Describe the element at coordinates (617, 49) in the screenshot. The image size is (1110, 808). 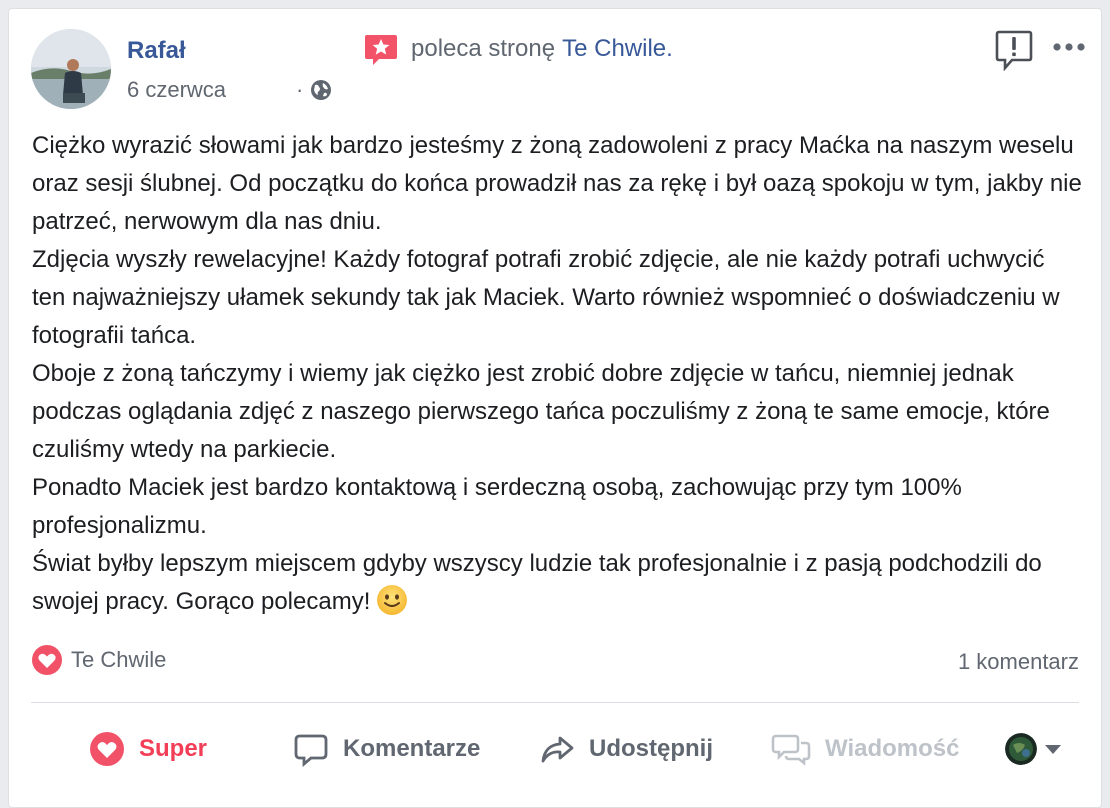
I see `page-link: Te Chwile.` at that location.